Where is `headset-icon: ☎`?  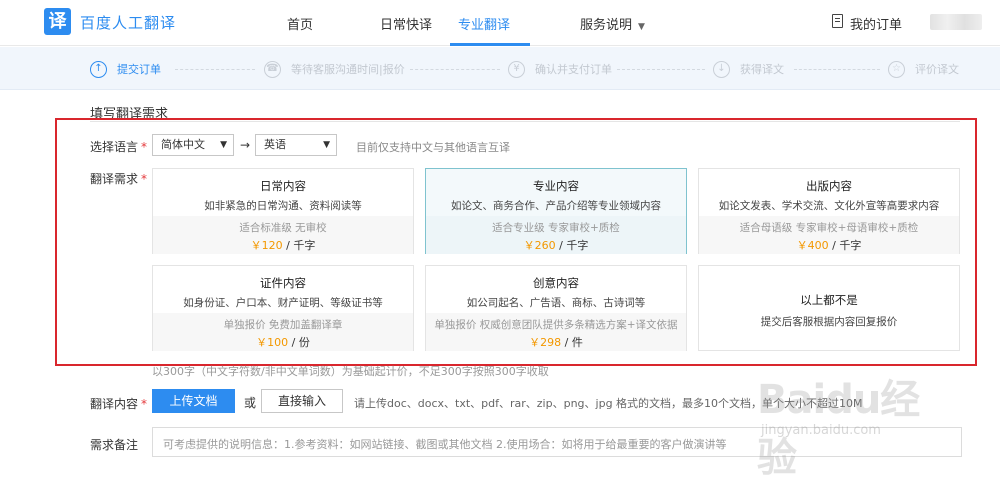
headset-icon: ☎ is located at coordinates (272, 69).